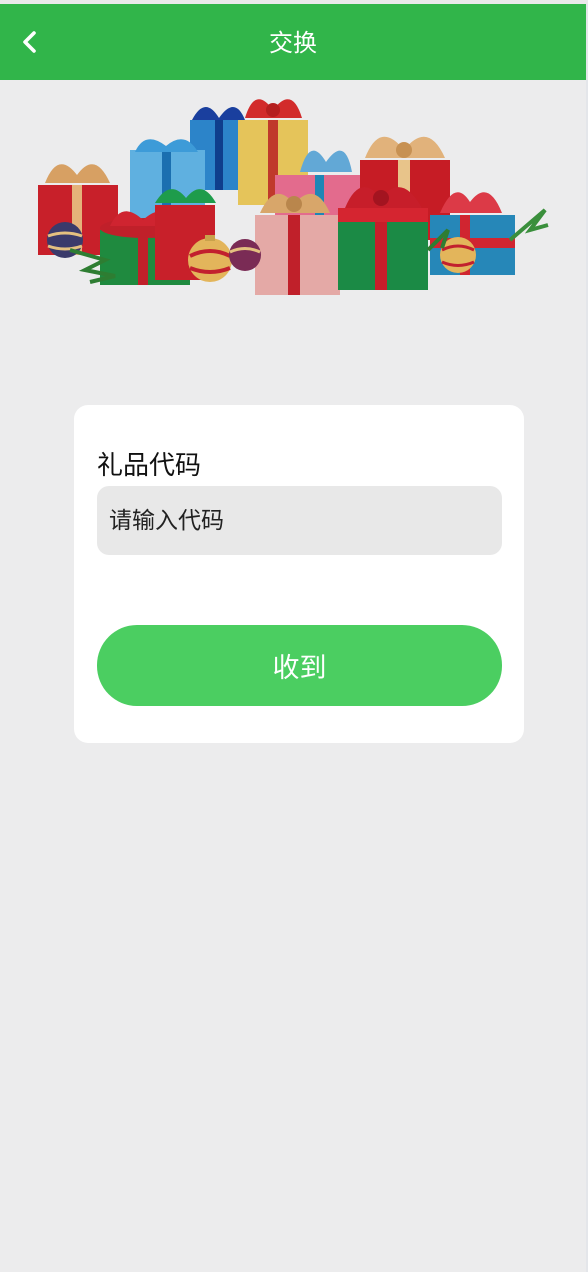 The image size is (588, 1272). What do you see at coordinates (149, 466) in the screenshot?
I see `gift-code-label: 礼品代码` at bounding box center [149, 466].